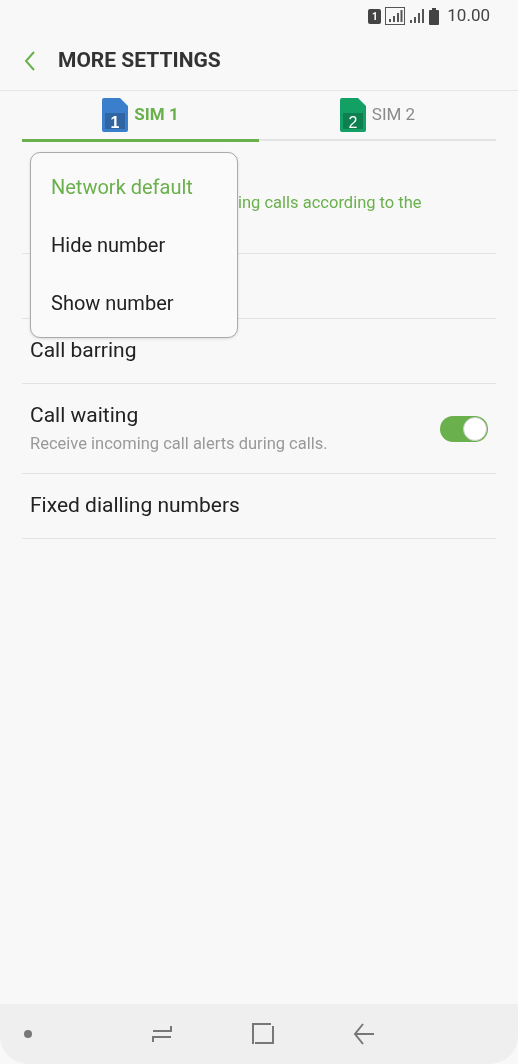 Image resolution: width=518 pixels, height=1064 pixels. Describe the element at coordinates (83, 351) in the screenshot. I see `setting-title: Call barring` at that location.